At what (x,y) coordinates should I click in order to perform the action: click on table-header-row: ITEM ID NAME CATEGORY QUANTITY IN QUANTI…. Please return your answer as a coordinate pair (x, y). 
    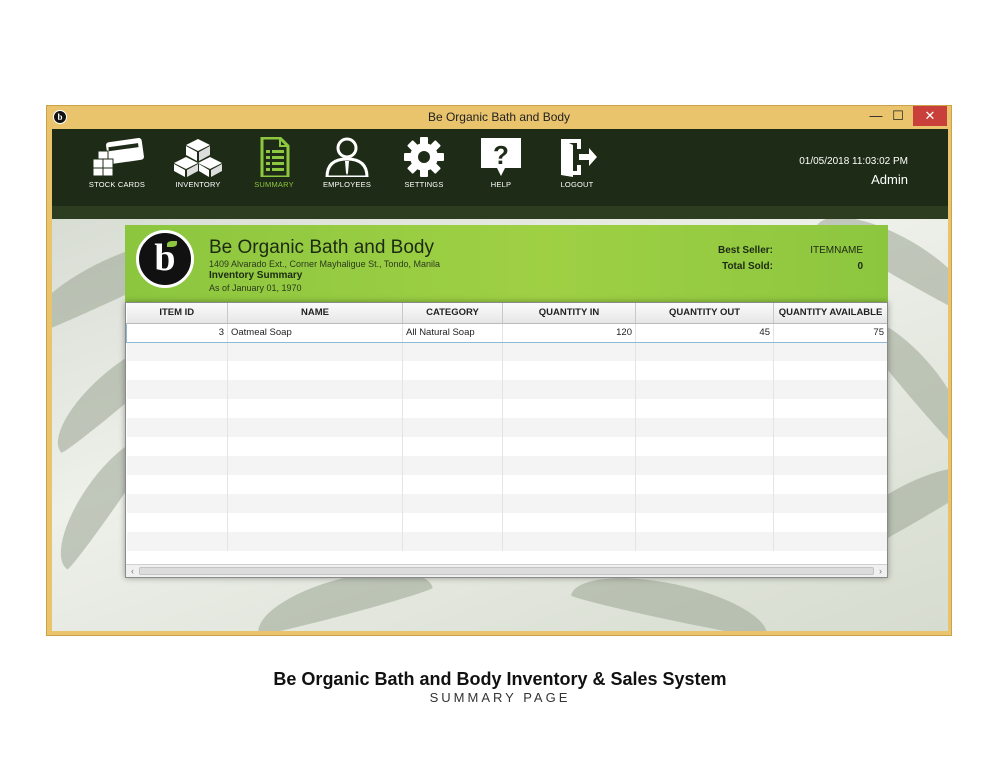
    Looking at the image, I should click on (506, 313).